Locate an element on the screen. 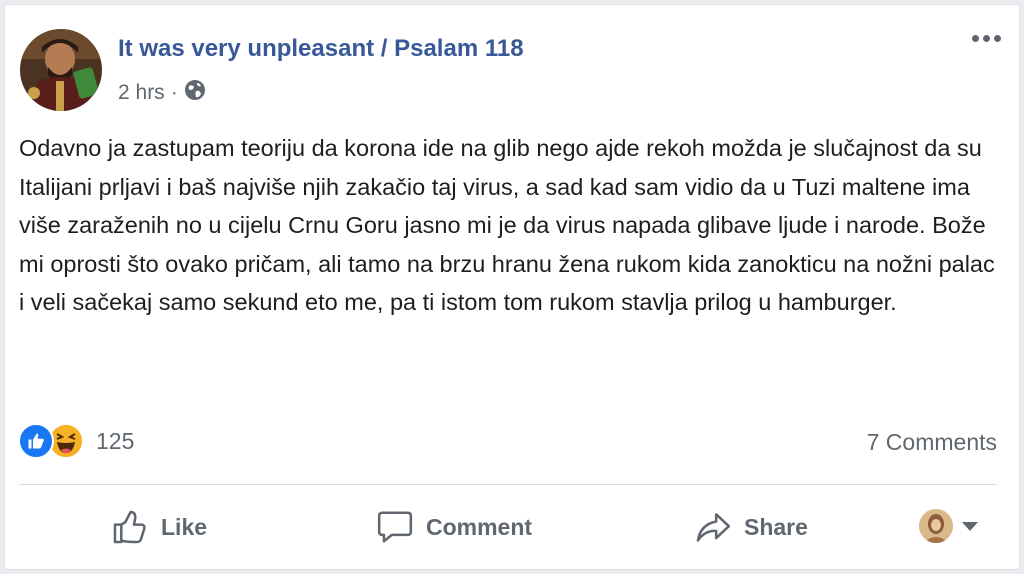  share-button: Share is located at coordinates (751, 527).